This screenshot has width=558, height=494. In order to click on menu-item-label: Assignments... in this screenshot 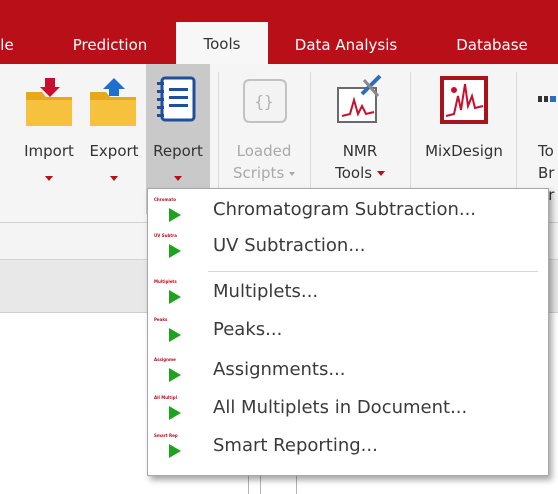, I will do `click(279, 369)`.